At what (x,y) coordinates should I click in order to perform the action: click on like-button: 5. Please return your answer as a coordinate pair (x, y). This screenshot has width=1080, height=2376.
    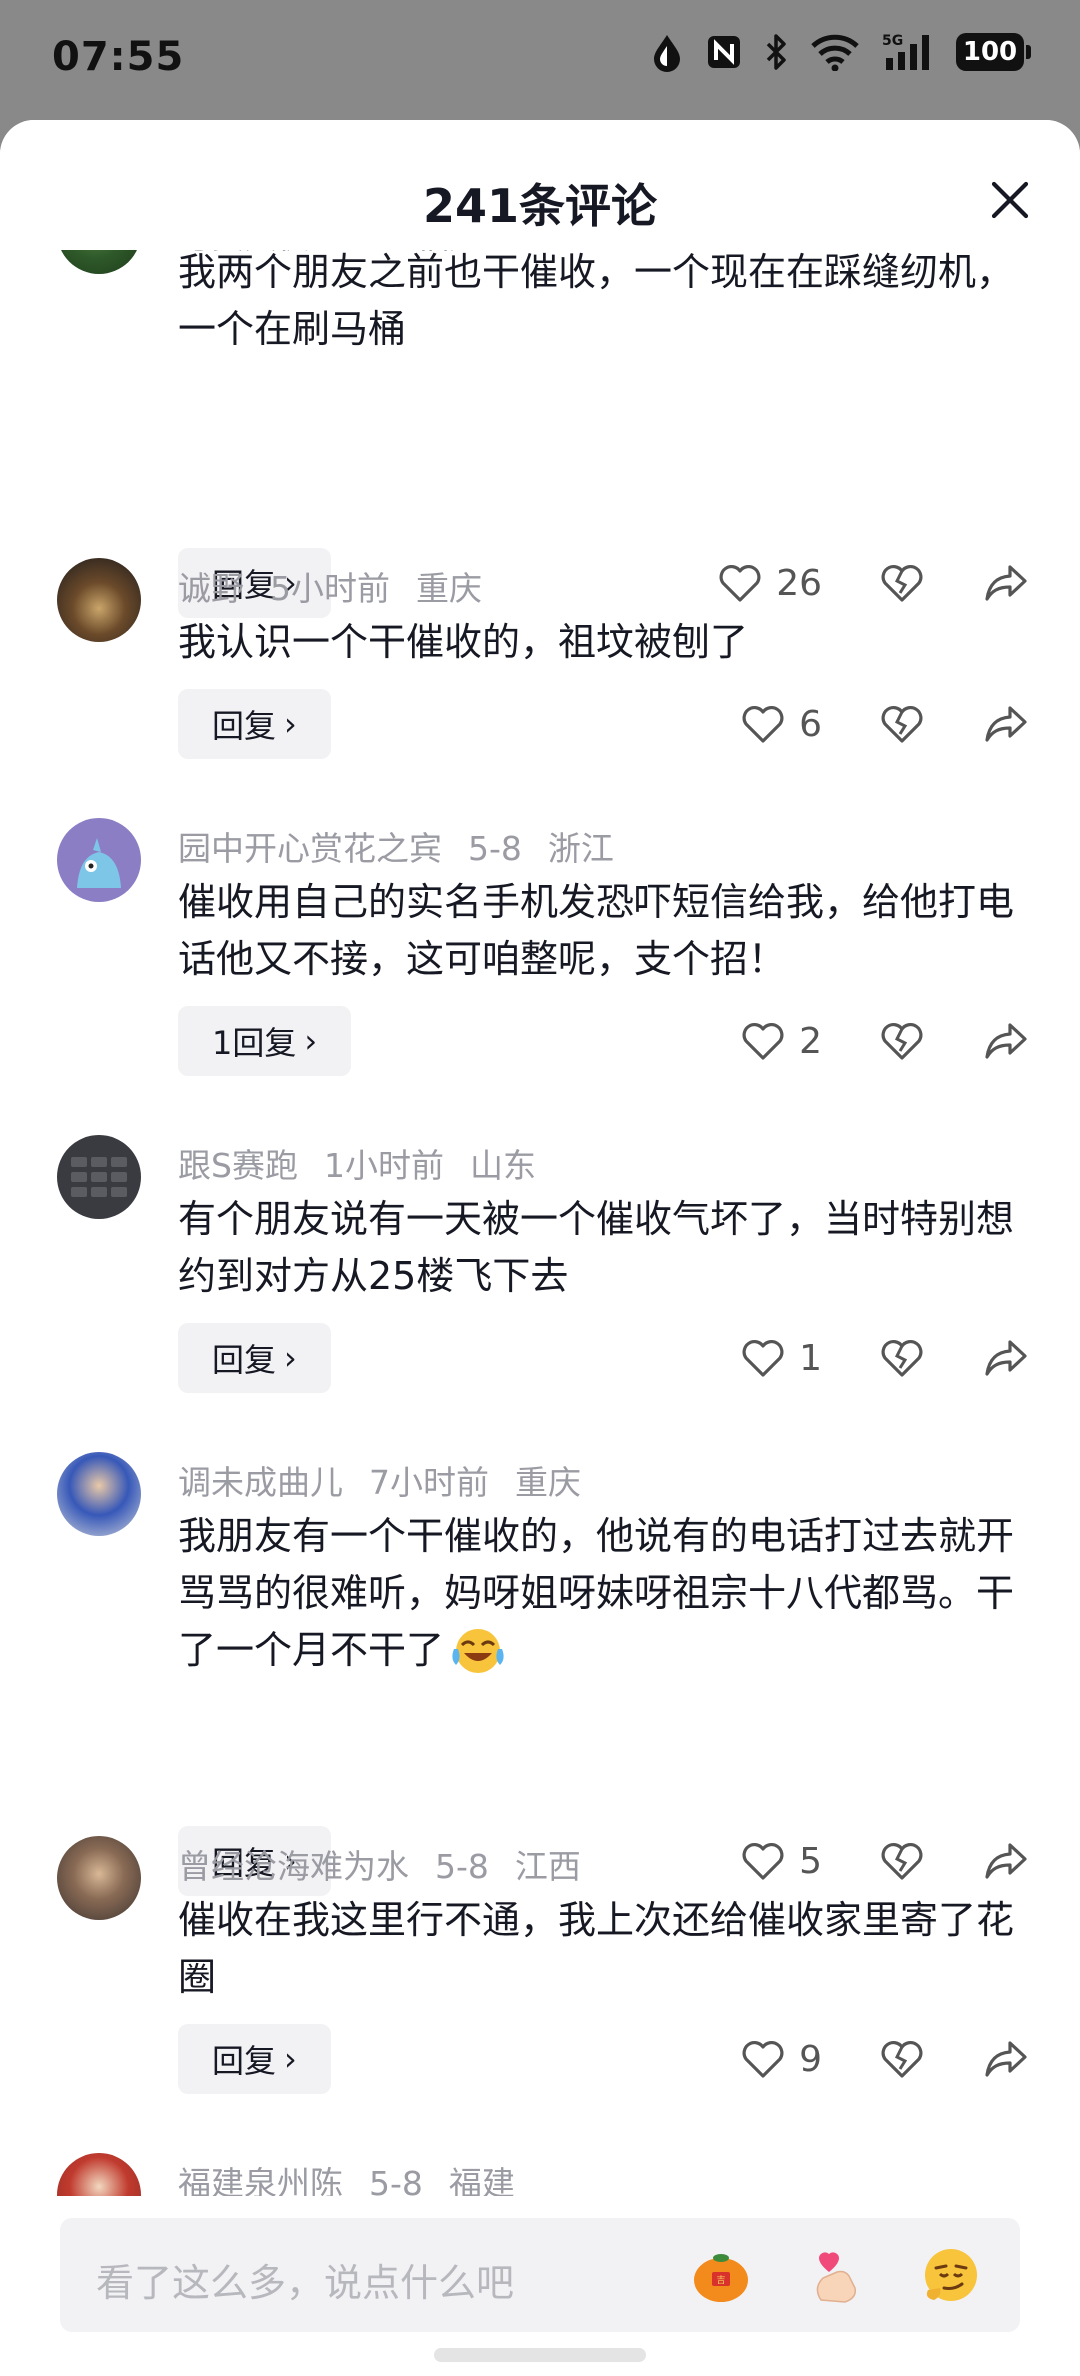
    Looking at the image, I should click on (781, 1861).